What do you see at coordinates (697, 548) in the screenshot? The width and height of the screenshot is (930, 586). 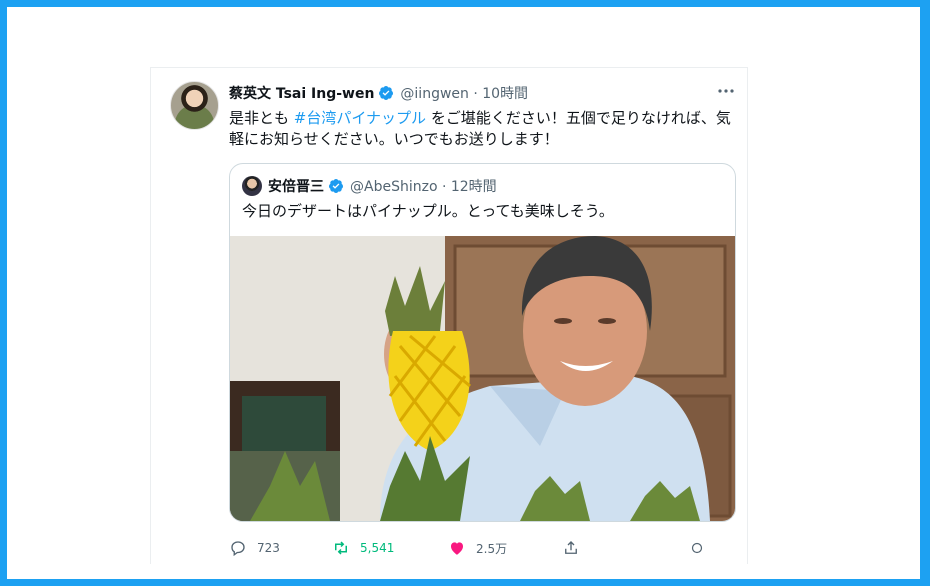 I see `circle-icon` at bounding box center [697, 548].